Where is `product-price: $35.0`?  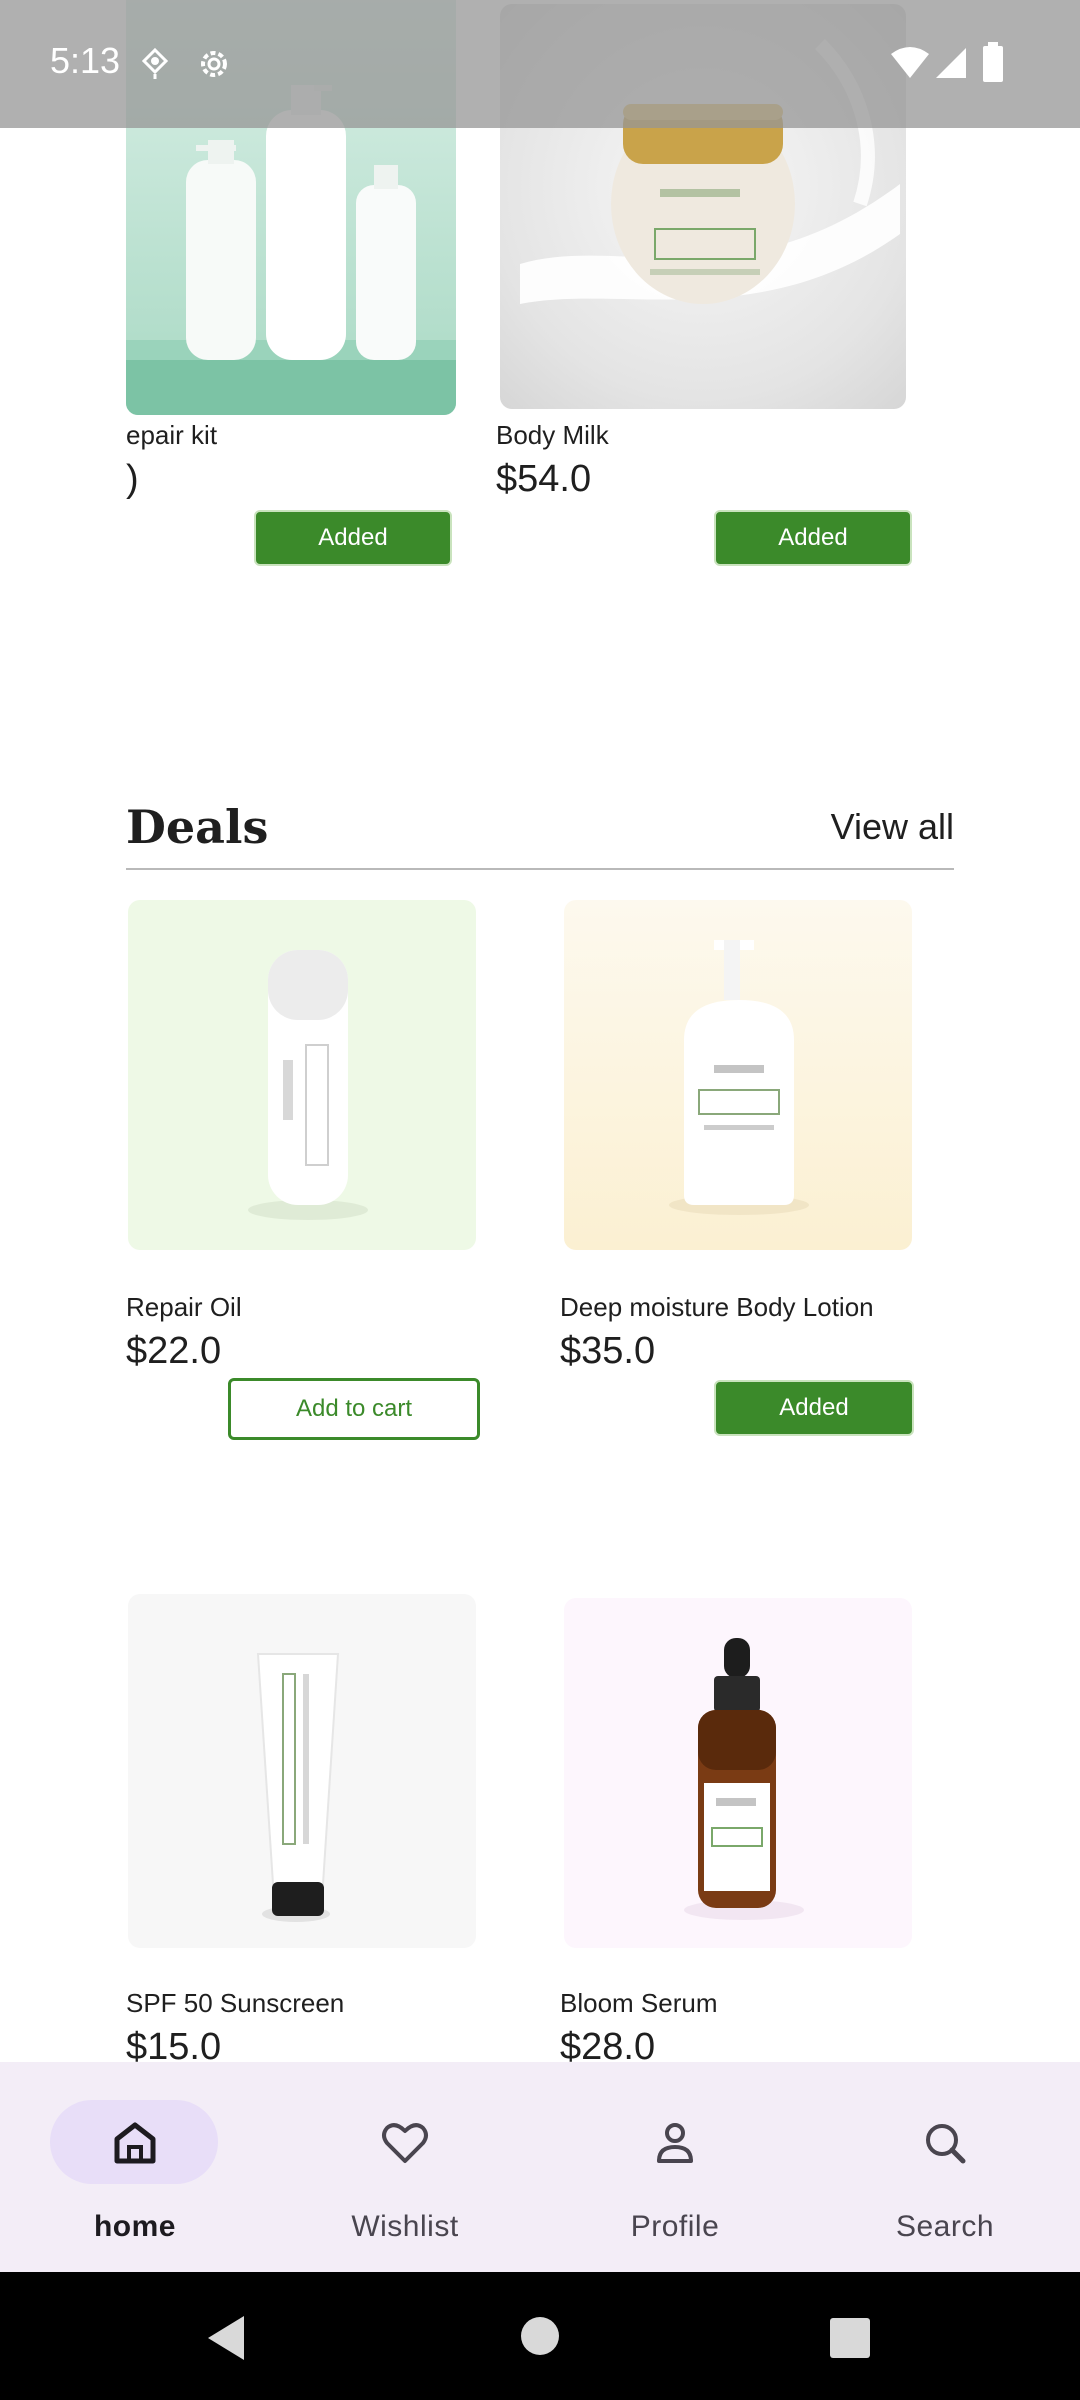
product-price: $35.0 is located at coordinates (608, 1351).